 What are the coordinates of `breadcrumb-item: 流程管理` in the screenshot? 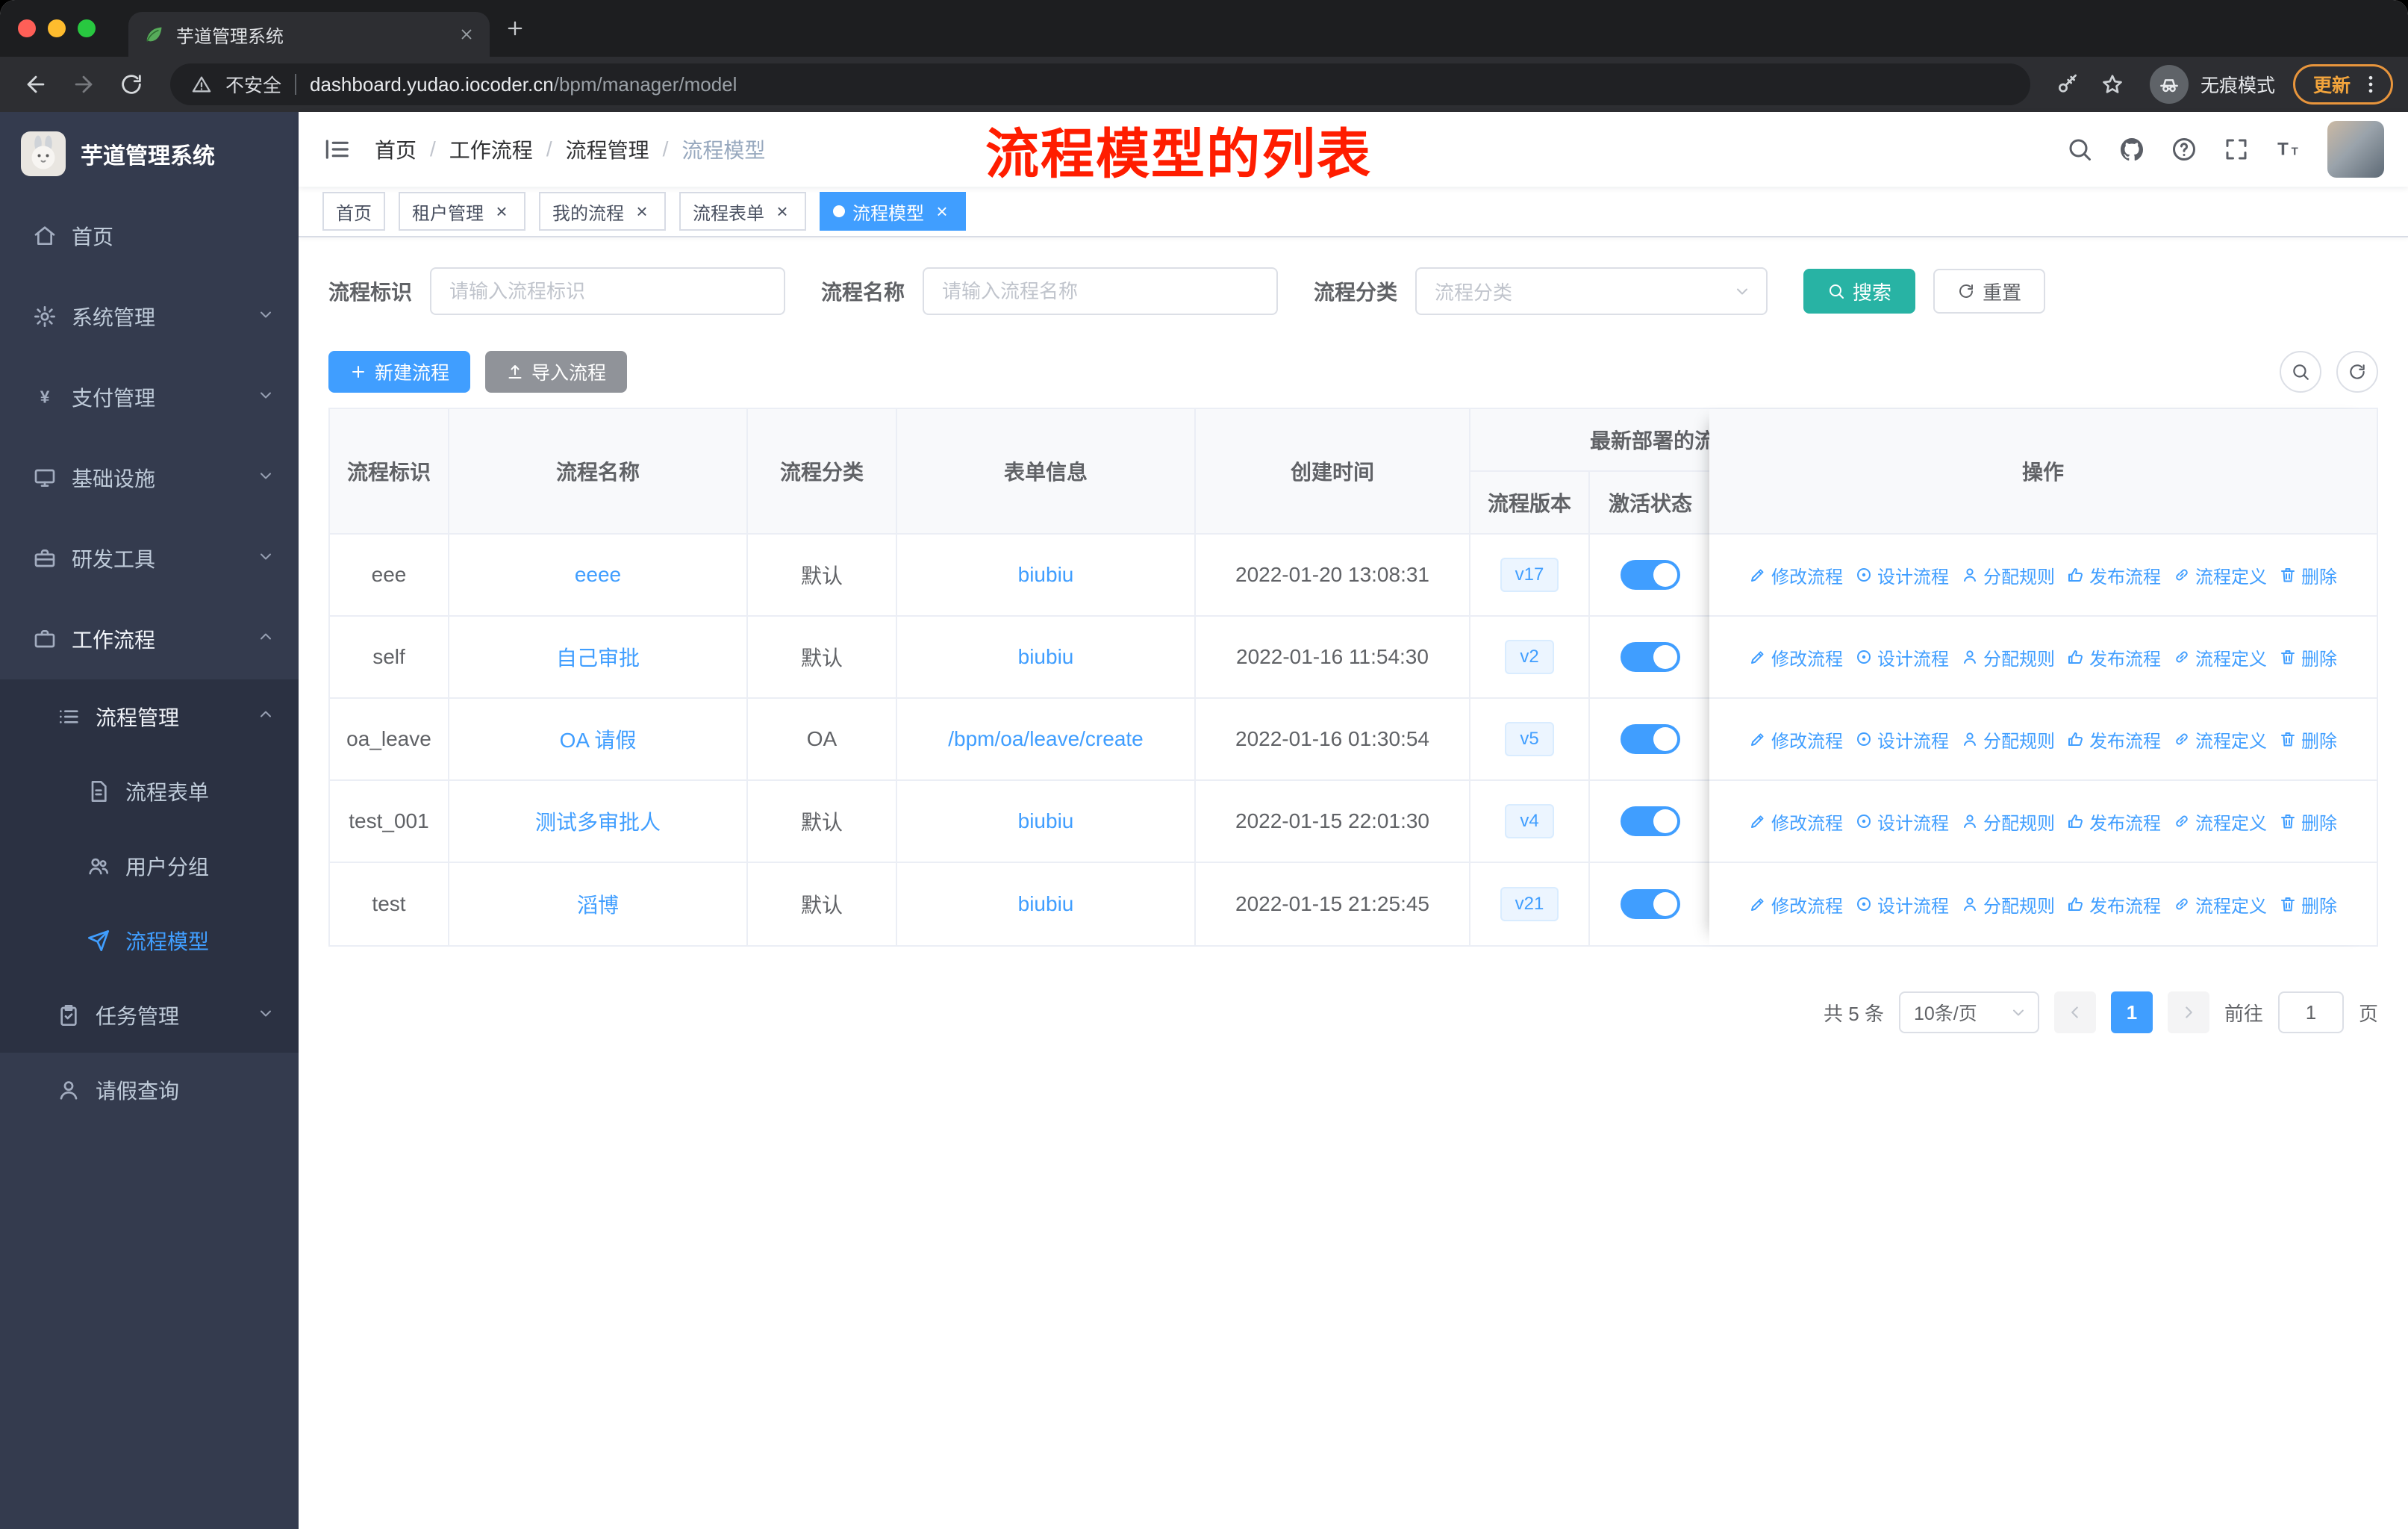 It's located at (607, 149).